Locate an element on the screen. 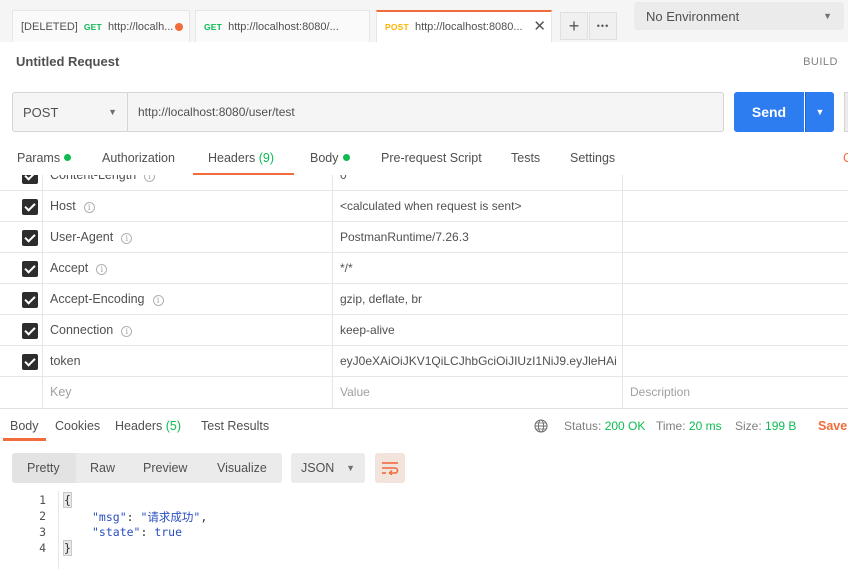 The image size is (848, 570). wrap-lines-icon is located at coordinates (390, 468).